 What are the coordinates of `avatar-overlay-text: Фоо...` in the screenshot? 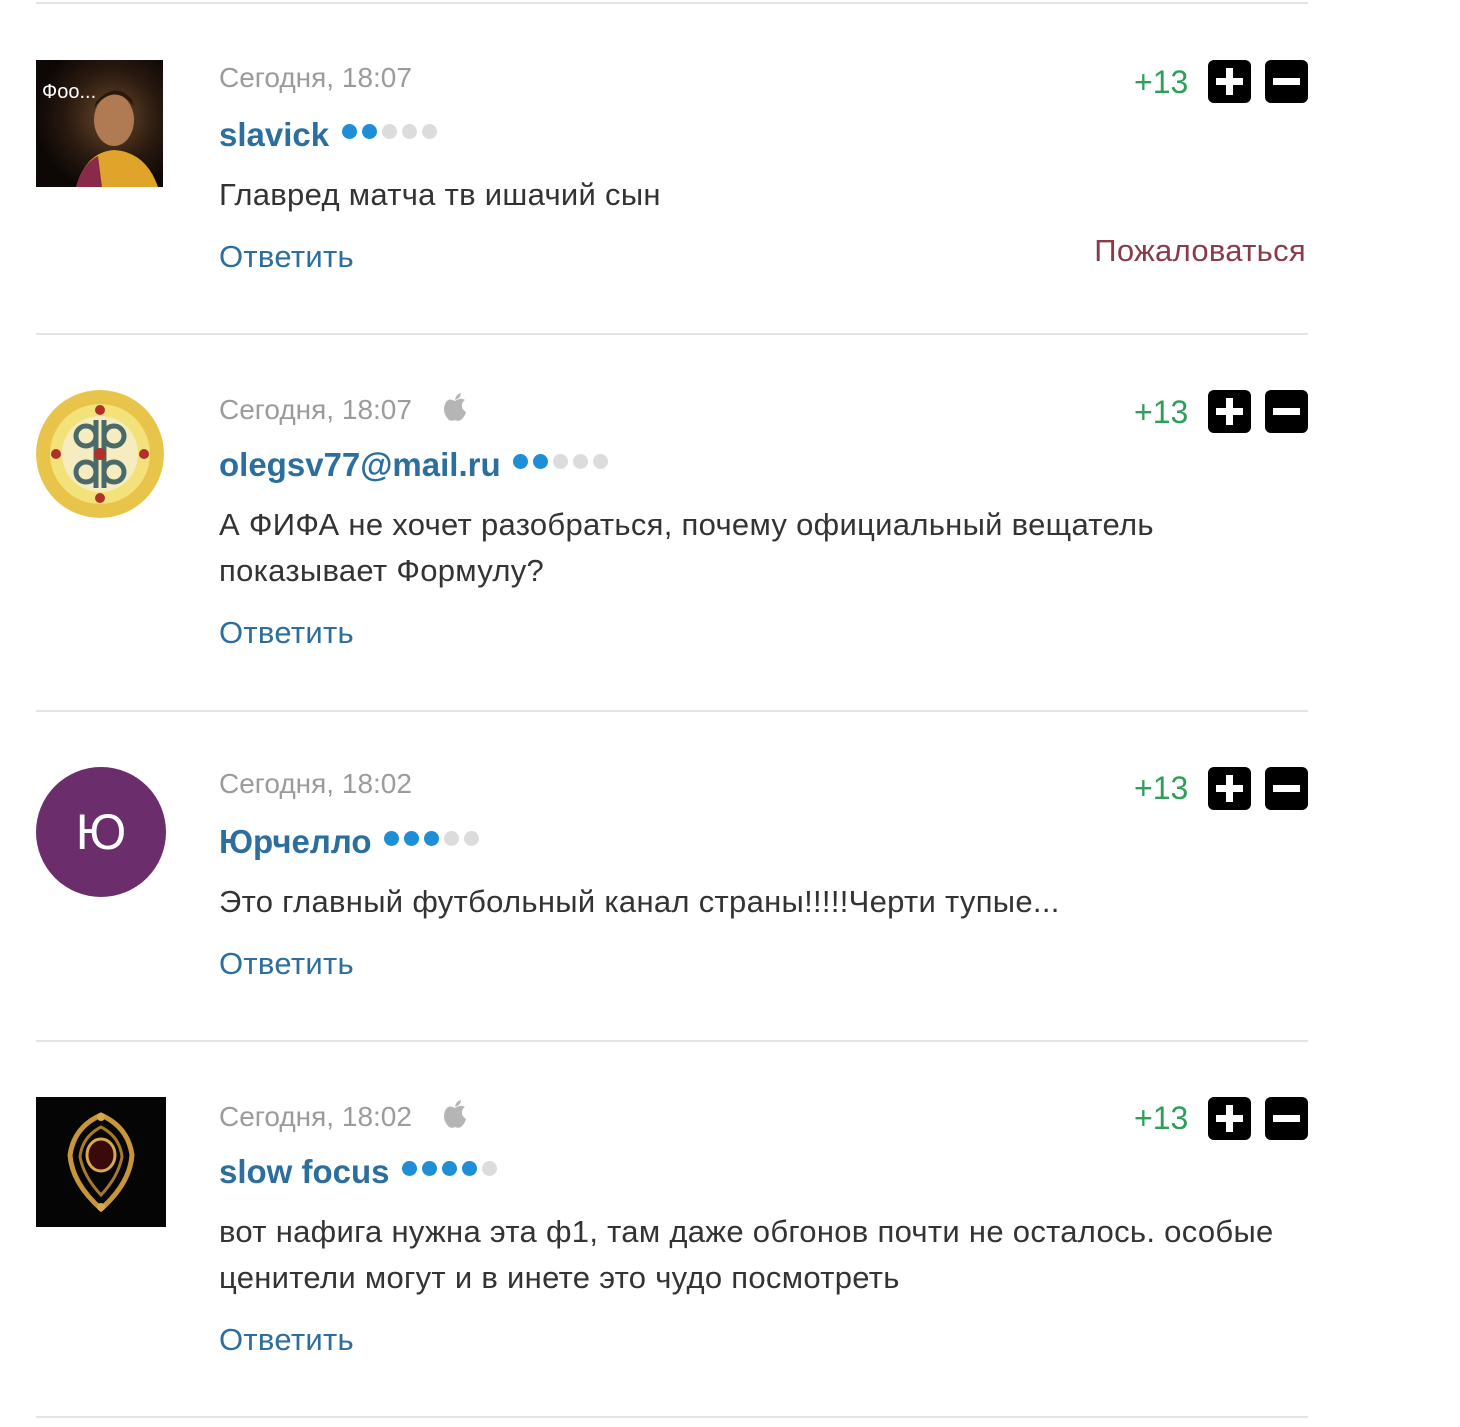 It's located at (69, 92).